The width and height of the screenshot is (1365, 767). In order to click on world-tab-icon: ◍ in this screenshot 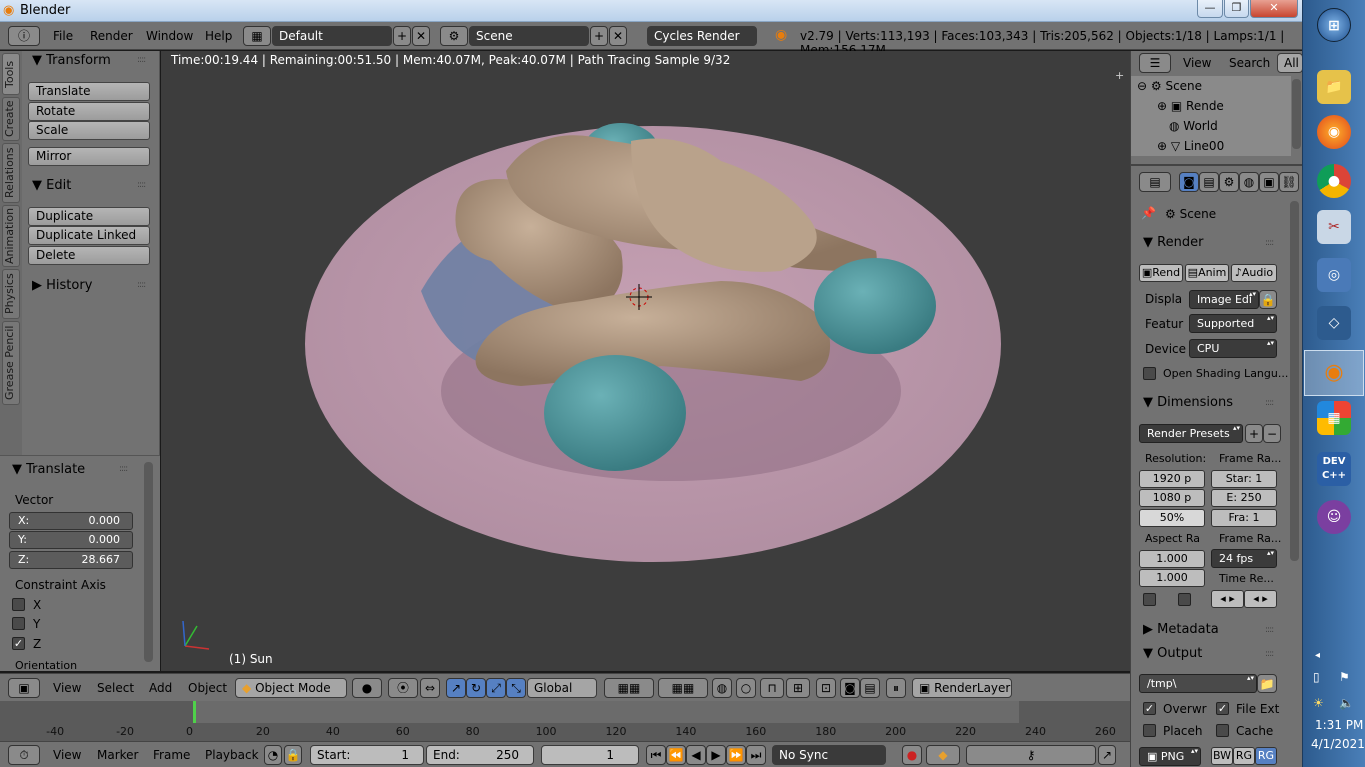, I will do `click(1249, 182)`.